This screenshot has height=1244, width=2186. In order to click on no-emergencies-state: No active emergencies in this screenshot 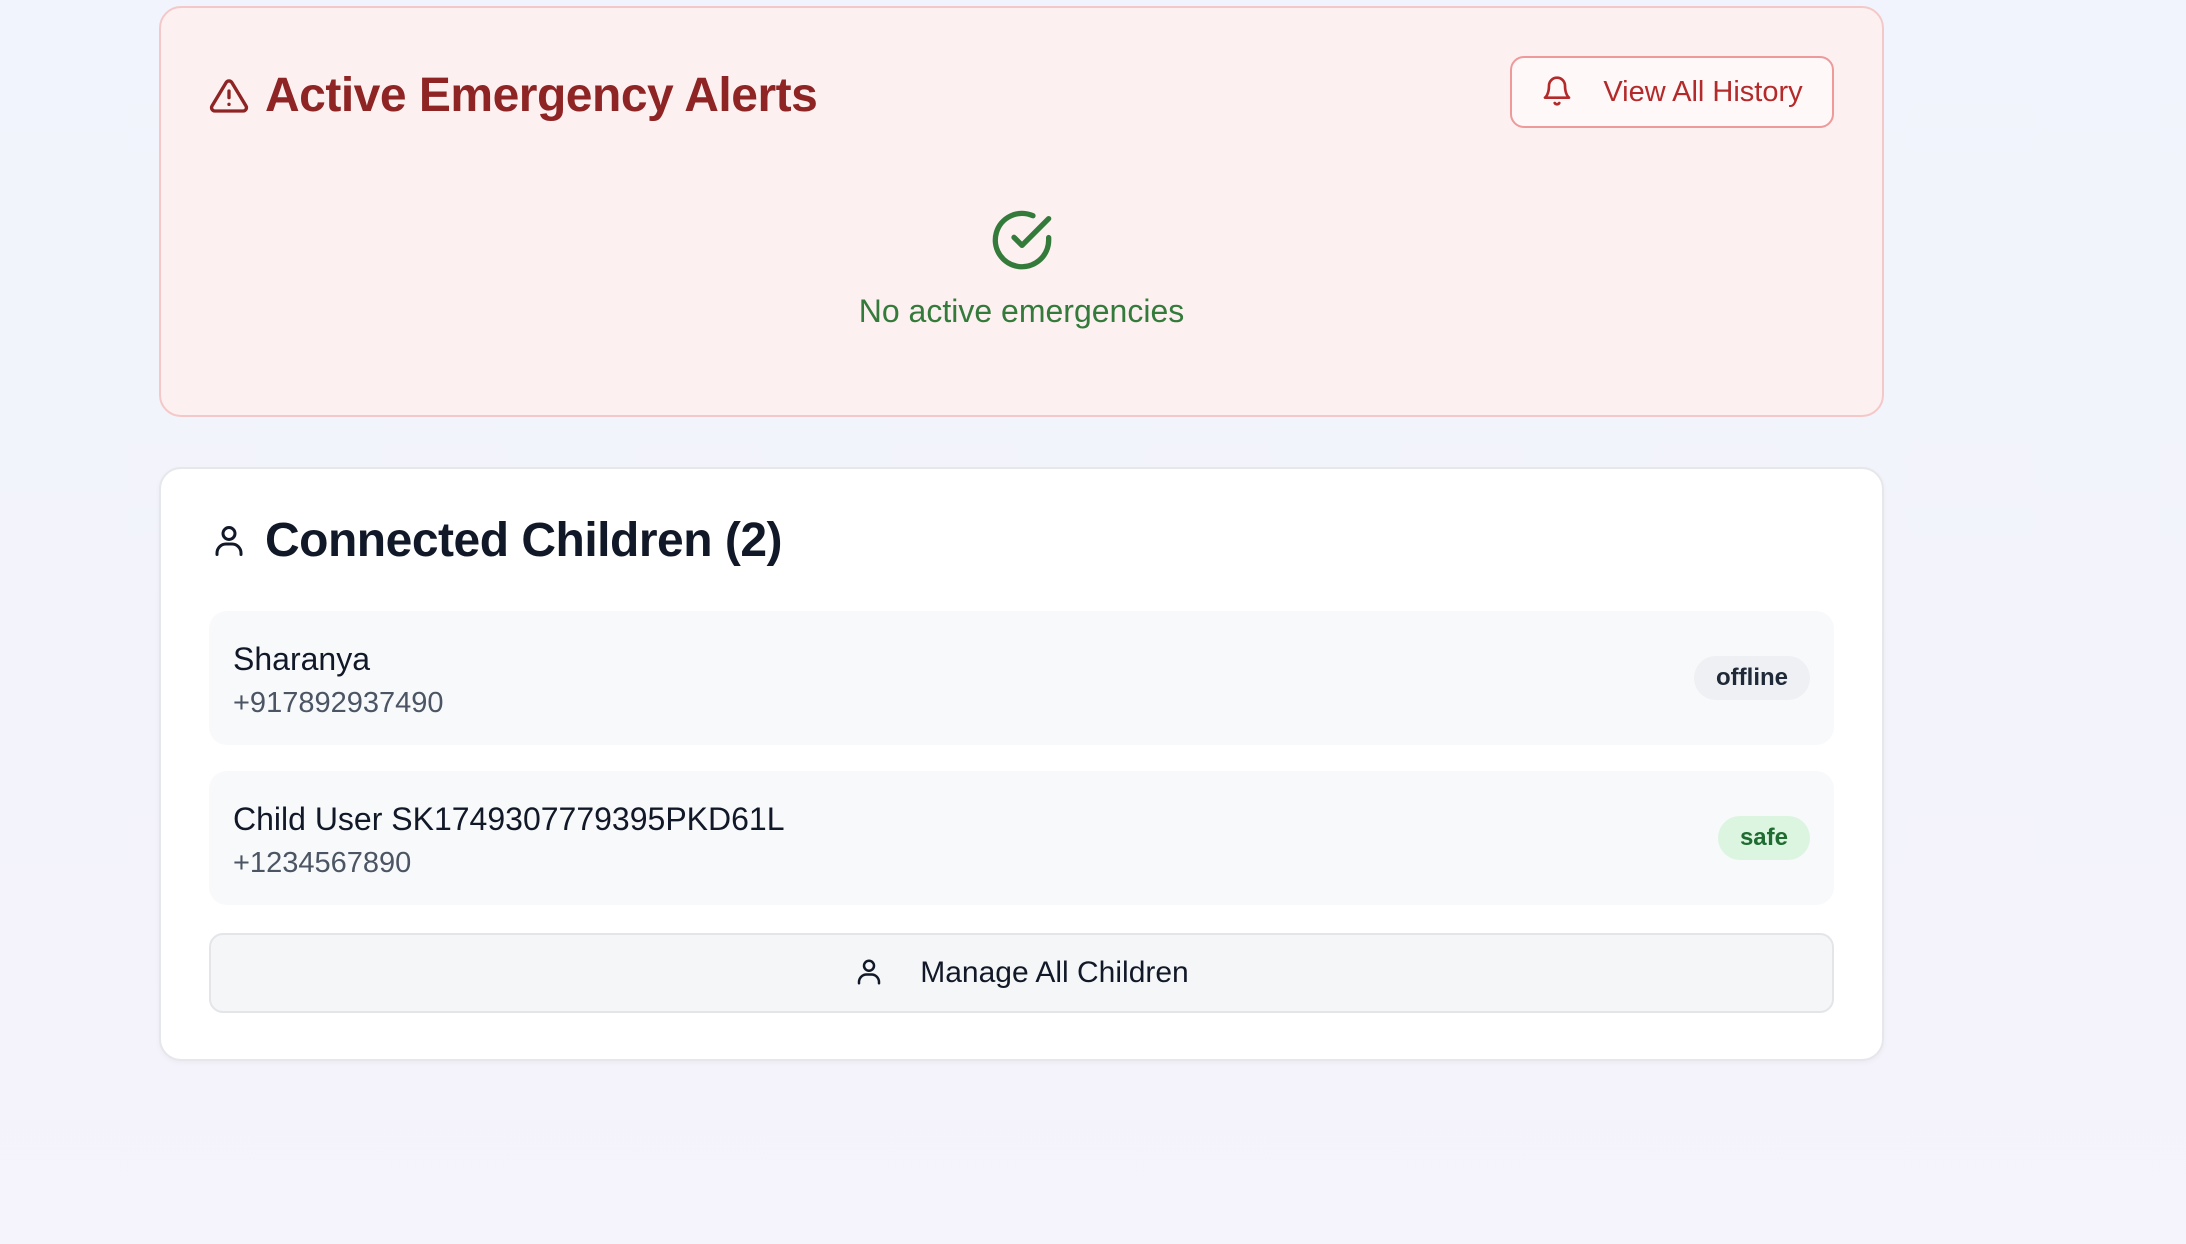, I will do `click(1021, 269)`.